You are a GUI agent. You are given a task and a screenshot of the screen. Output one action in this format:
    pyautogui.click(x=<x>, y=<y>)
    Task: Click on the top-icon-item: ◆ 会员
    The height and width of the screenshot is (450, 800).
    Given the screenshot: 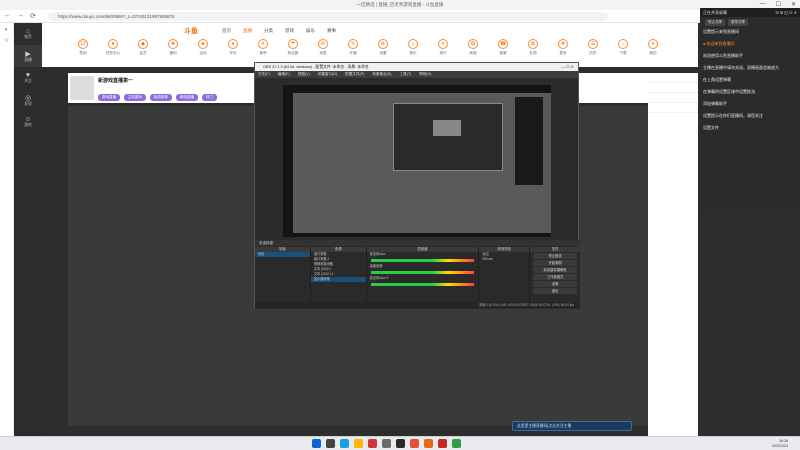 What is the action you would take?
    pyautogui.click(x=143, y=47)
    